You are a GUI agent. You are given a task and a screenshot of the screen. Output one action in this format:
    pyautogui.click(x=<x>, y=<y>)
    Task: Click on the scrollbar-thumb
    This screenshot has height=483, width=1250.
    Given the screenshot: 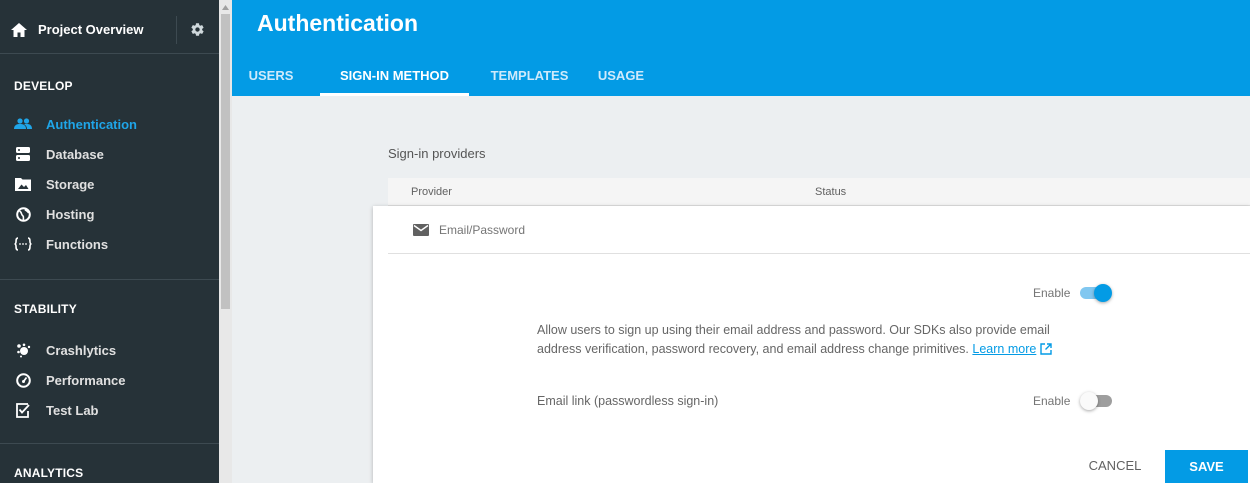 What is the action you would take?
    pyautogui.click(x=225, y=161)
    